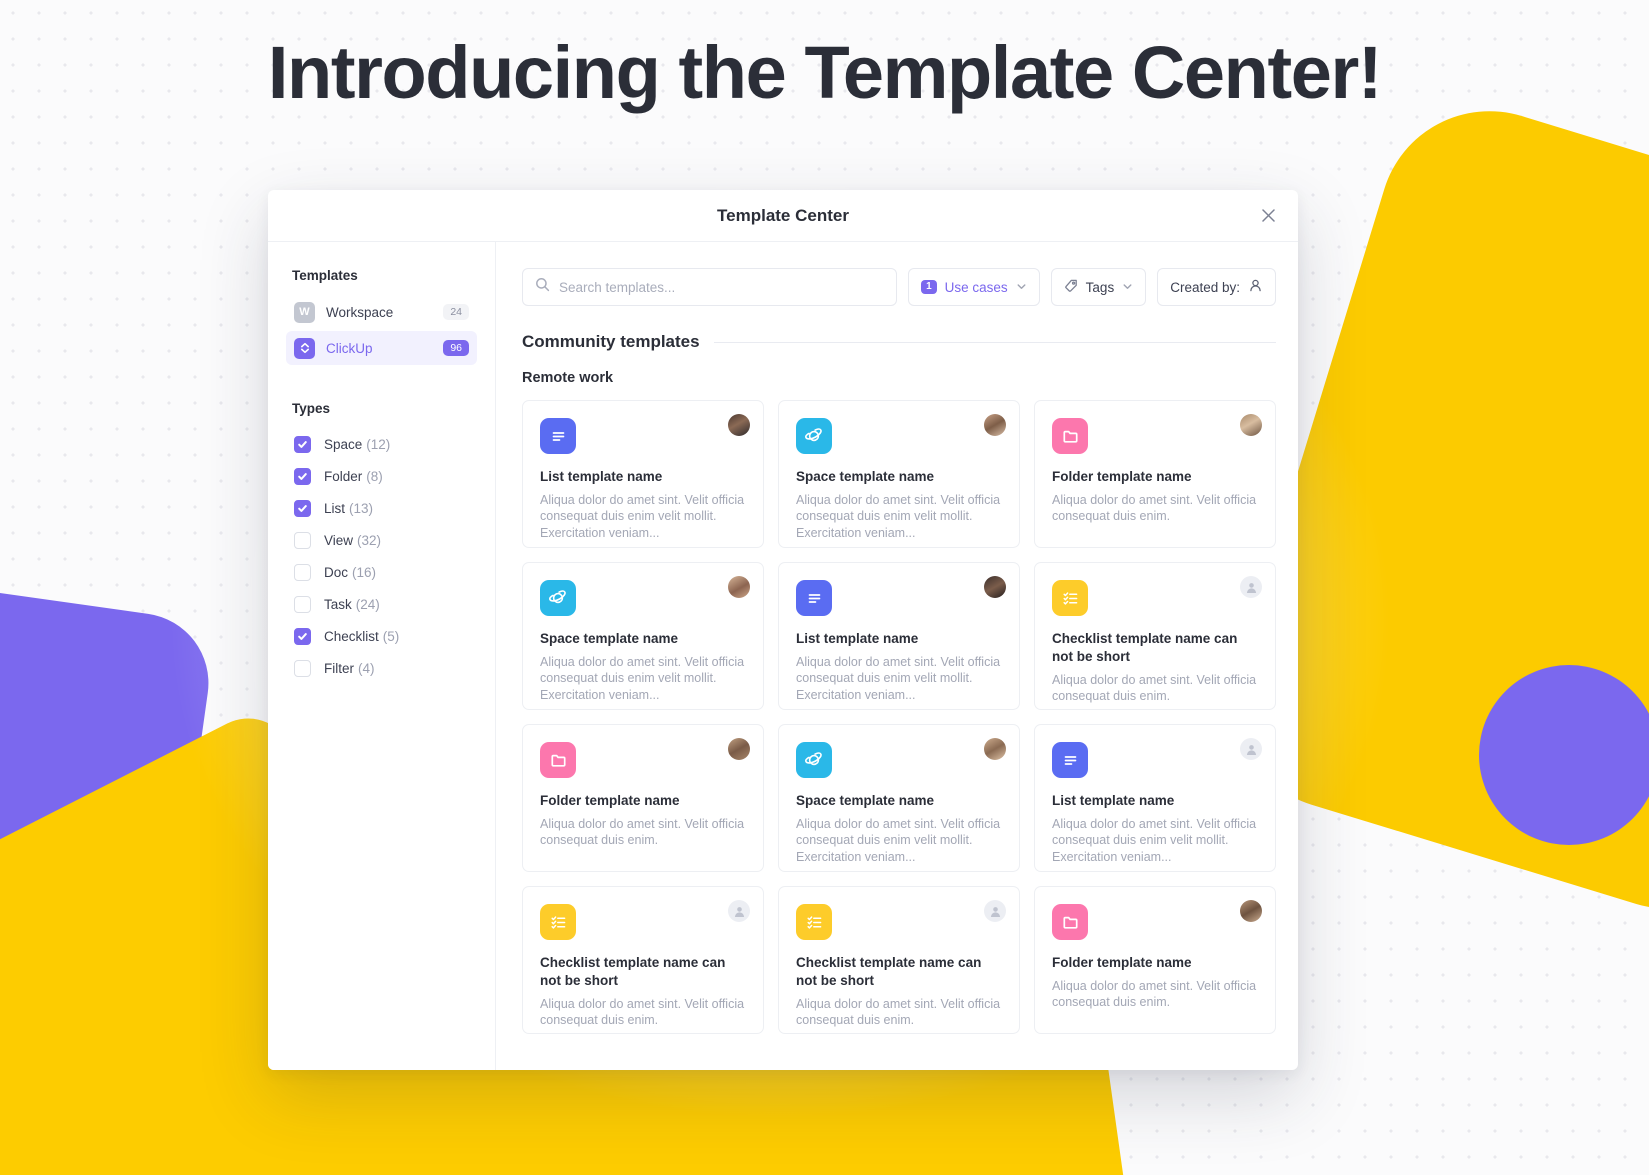 The height and width of the screenshot is (1175, 1649). Describe the element at coordinates (542, 287) in the screenshot. I see `search-icon` at that location.